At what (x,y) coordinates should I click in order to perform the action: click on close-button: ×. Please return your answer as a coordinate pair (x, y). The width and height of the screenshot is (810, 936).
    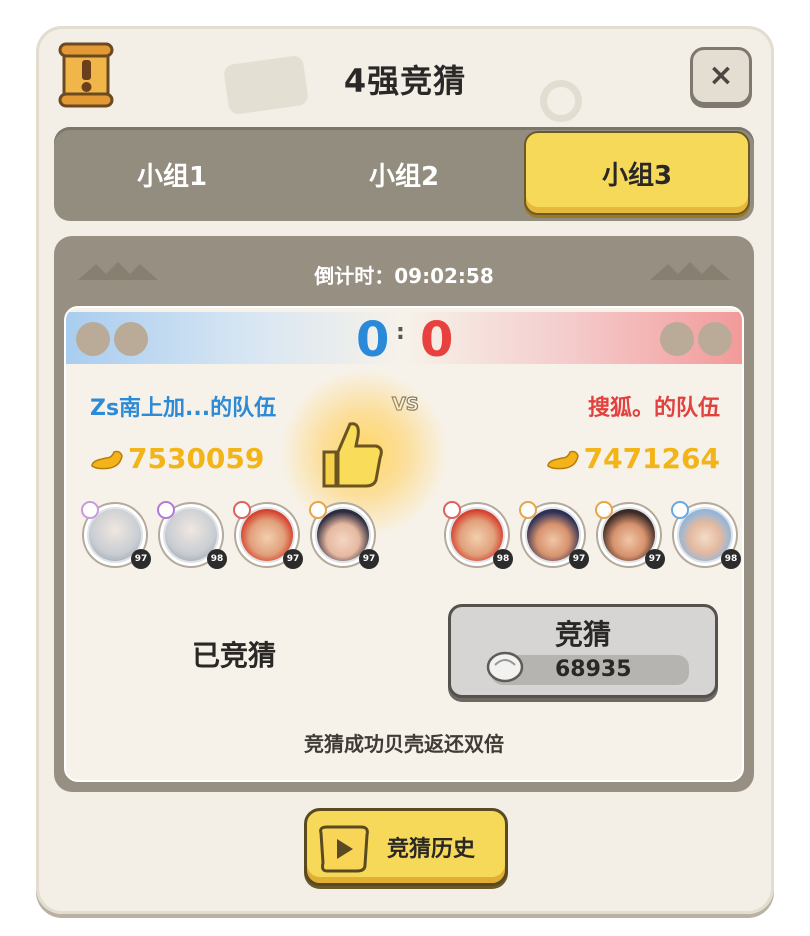
    Looking at the image, I should click on (721, 76).